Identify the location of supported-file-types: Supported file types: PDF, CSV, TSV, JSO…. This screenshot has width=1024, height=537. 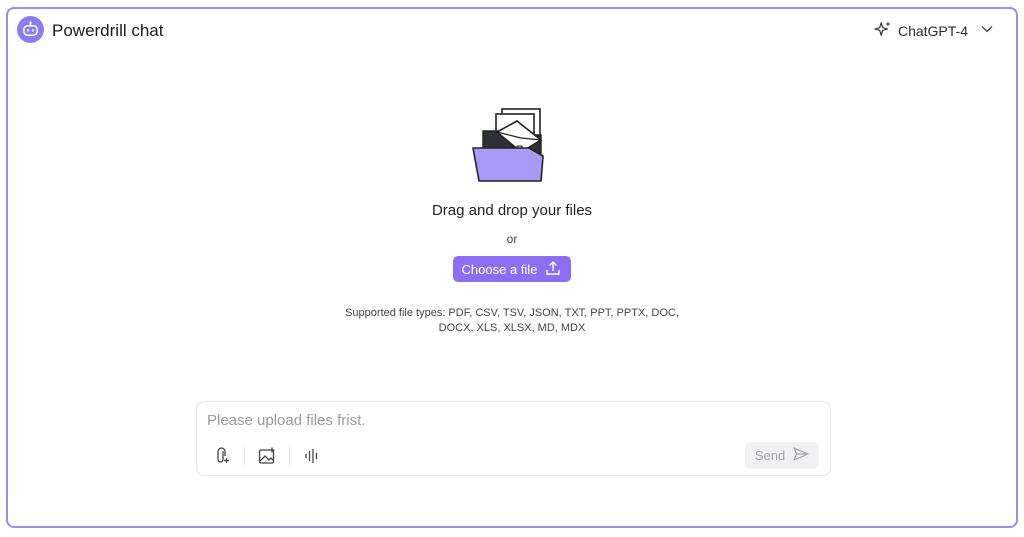
(512, 321).